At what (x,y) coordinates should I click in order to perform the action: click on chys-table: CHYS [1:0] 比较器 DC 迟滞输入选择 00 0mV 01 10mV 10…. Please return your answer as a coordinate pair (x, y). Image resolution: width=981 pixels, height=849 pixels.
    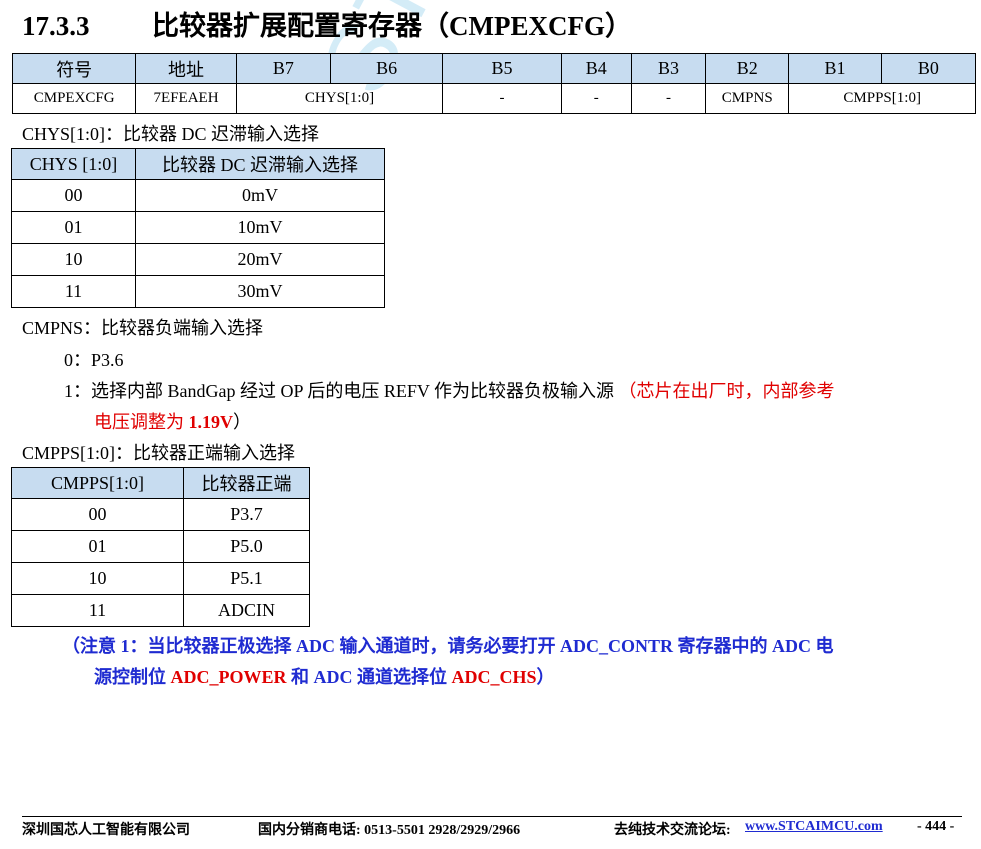
    Looking at the image, I should click on (198, 228).